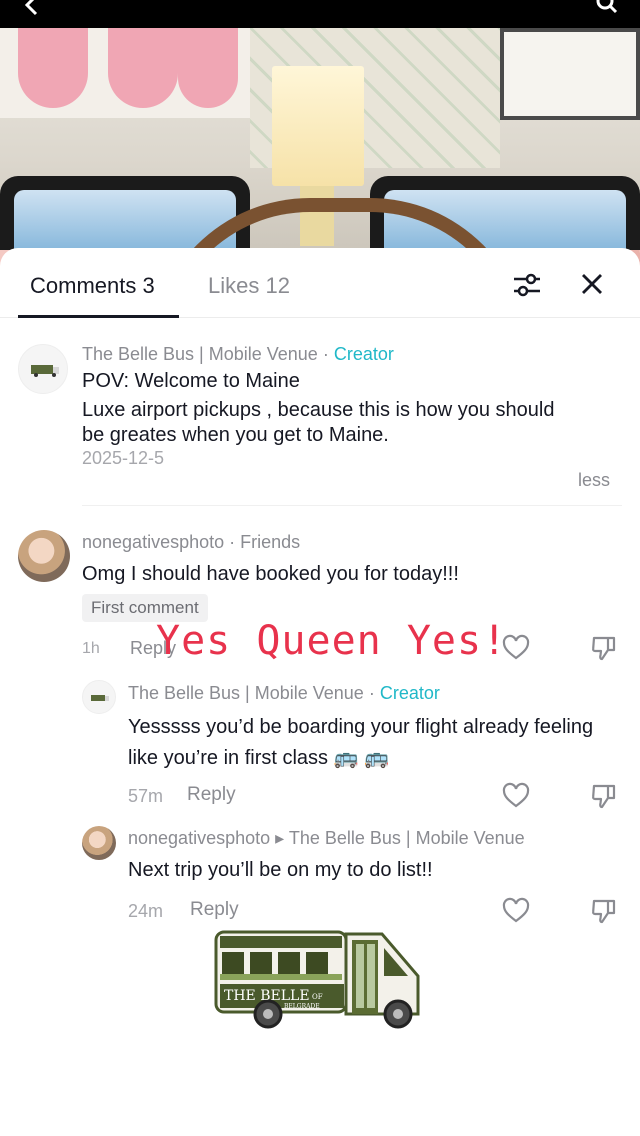  What do you see at coordinates (318, 126) in the screenshot?
I see `lamp` at bounding box center [318, 126].